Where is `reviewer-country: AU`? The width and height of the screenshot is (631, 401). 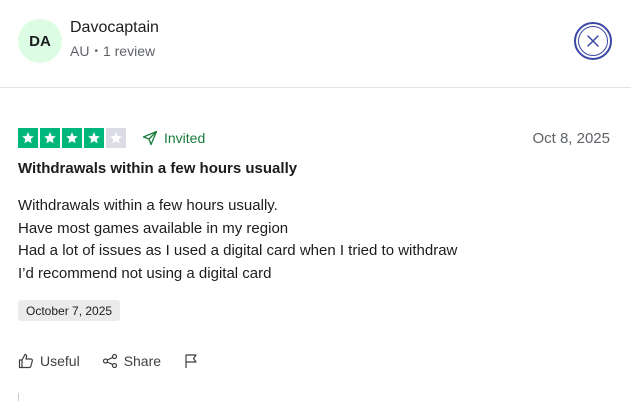
reviewer-country: AU is located at coordinates (80, 51).